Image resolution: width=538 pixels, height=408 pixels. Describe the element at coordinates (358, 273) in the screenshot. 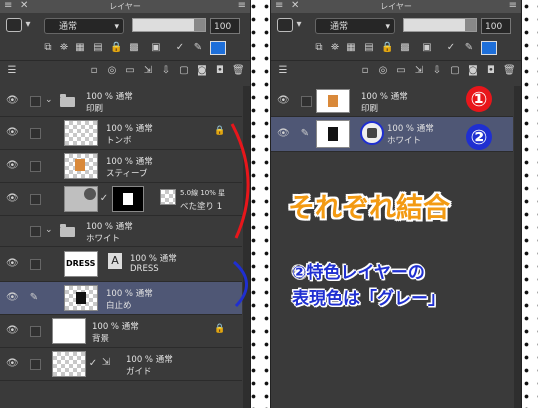

I see `note-line-1: ②特色レイヤーの` at that location.